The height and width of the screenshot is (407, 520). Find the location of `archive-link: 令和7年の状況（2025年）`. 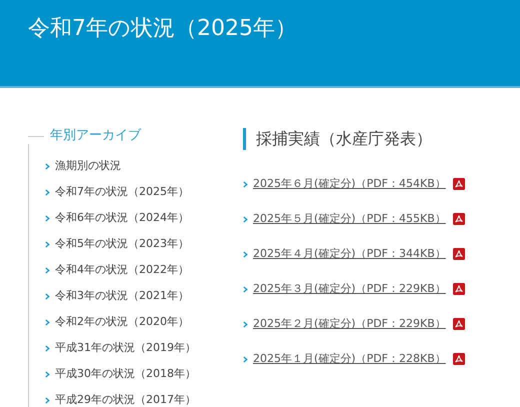

archive-link: 令和7年の状況（2025年） is located at coordinates (132, 192).